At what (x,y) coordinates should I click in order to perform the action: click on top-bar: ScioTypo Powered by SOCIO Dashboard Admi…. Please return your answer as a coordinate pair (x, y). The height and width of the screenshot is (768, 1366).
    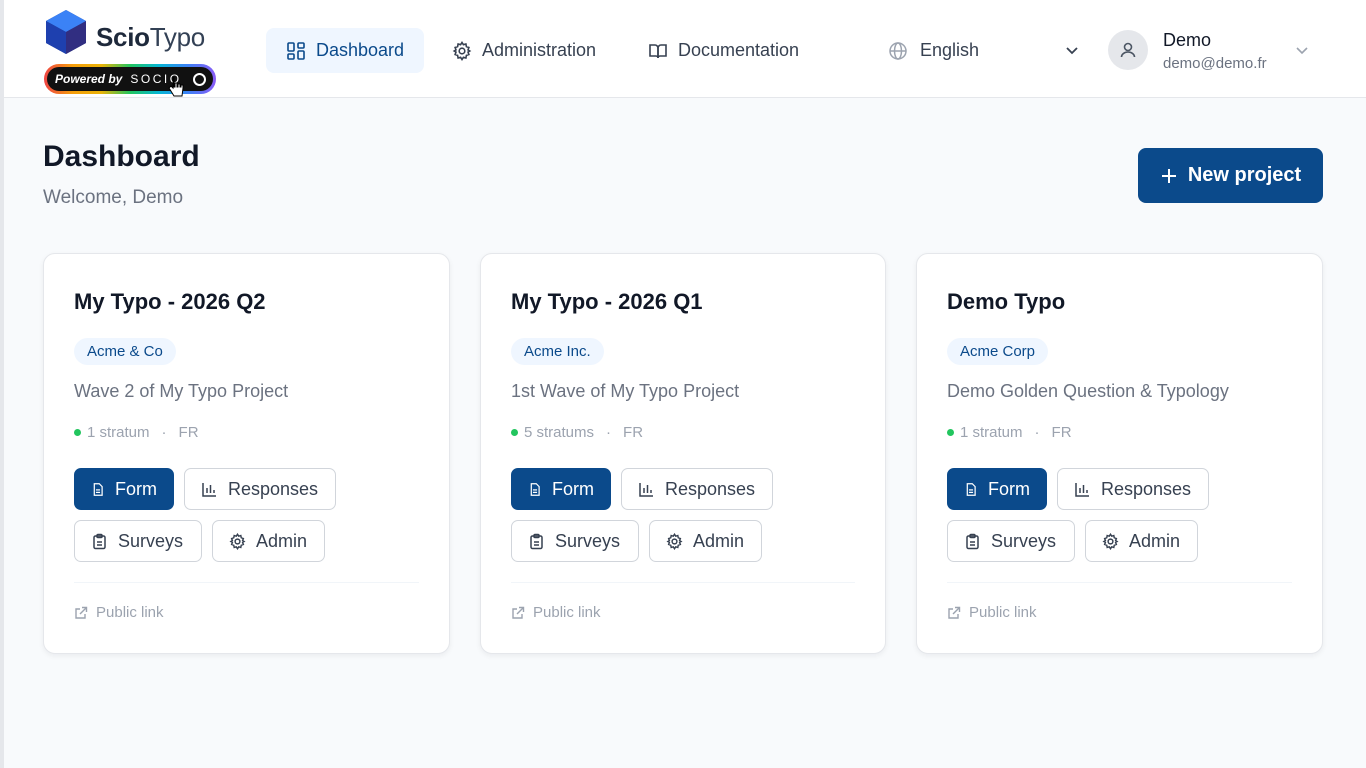
    Looking at the image, I should click on (685, 49).